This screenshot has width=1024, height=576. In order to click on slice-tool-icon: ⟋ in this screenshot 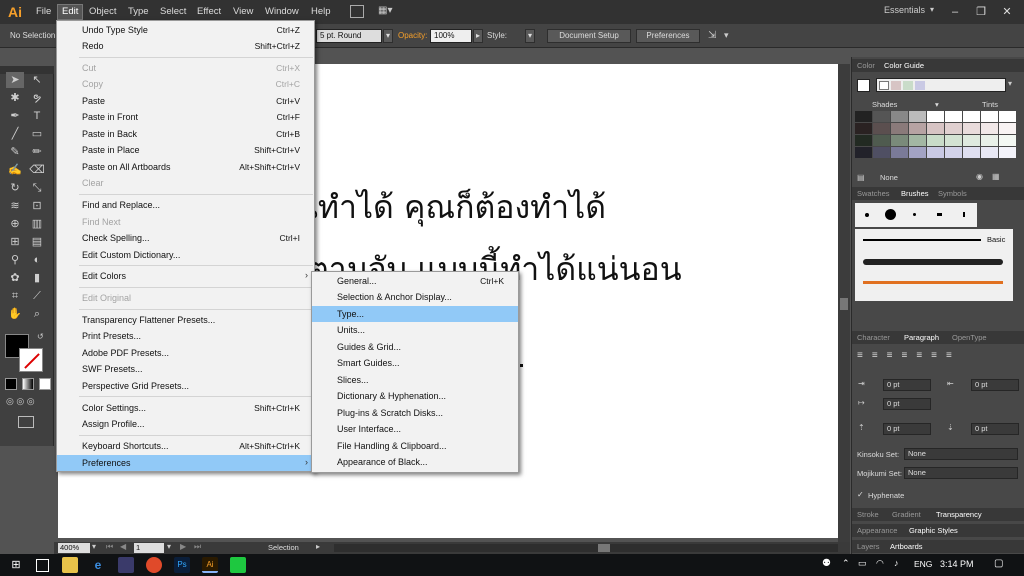, I will do `click(37, 296)`.